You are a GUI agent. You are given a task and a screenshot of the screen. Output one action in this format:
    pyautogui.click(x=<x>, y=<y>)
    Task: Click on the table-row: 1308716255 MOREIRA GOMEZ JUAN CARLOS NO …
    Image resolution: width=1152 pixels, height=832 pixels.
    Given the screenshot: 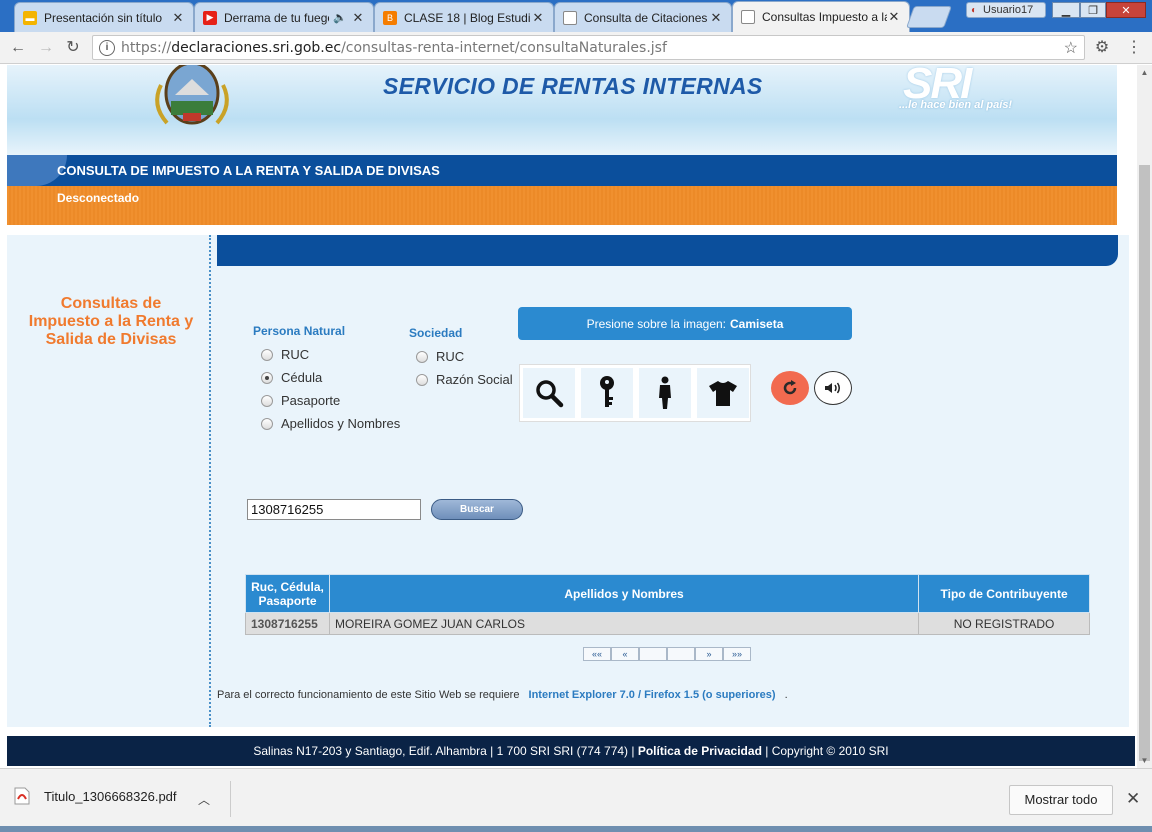 What is the action you would take?
    pyautogui.click(x=667, y=623)
    